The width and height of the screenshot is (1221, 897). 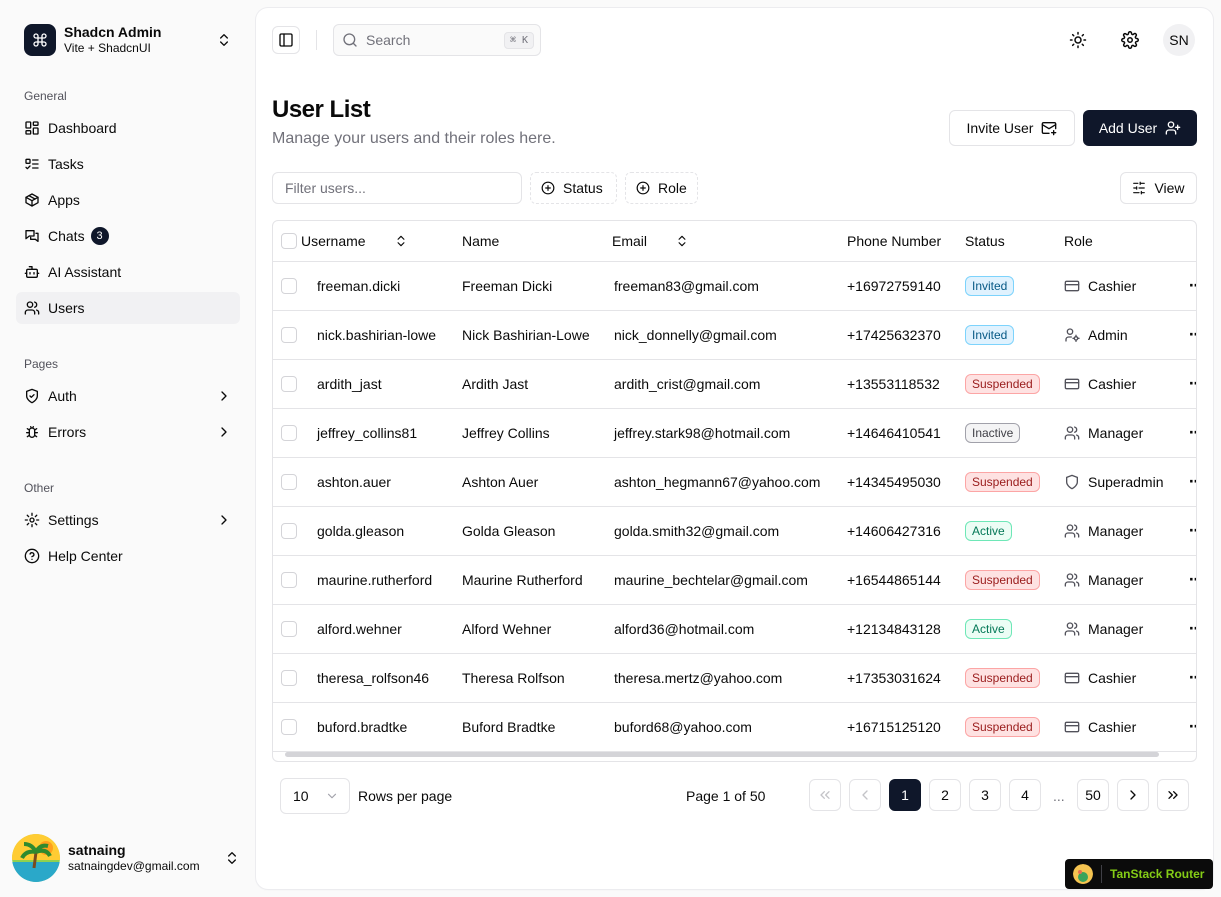 I want to click on filter-users-input, so click(x=397, y=188).